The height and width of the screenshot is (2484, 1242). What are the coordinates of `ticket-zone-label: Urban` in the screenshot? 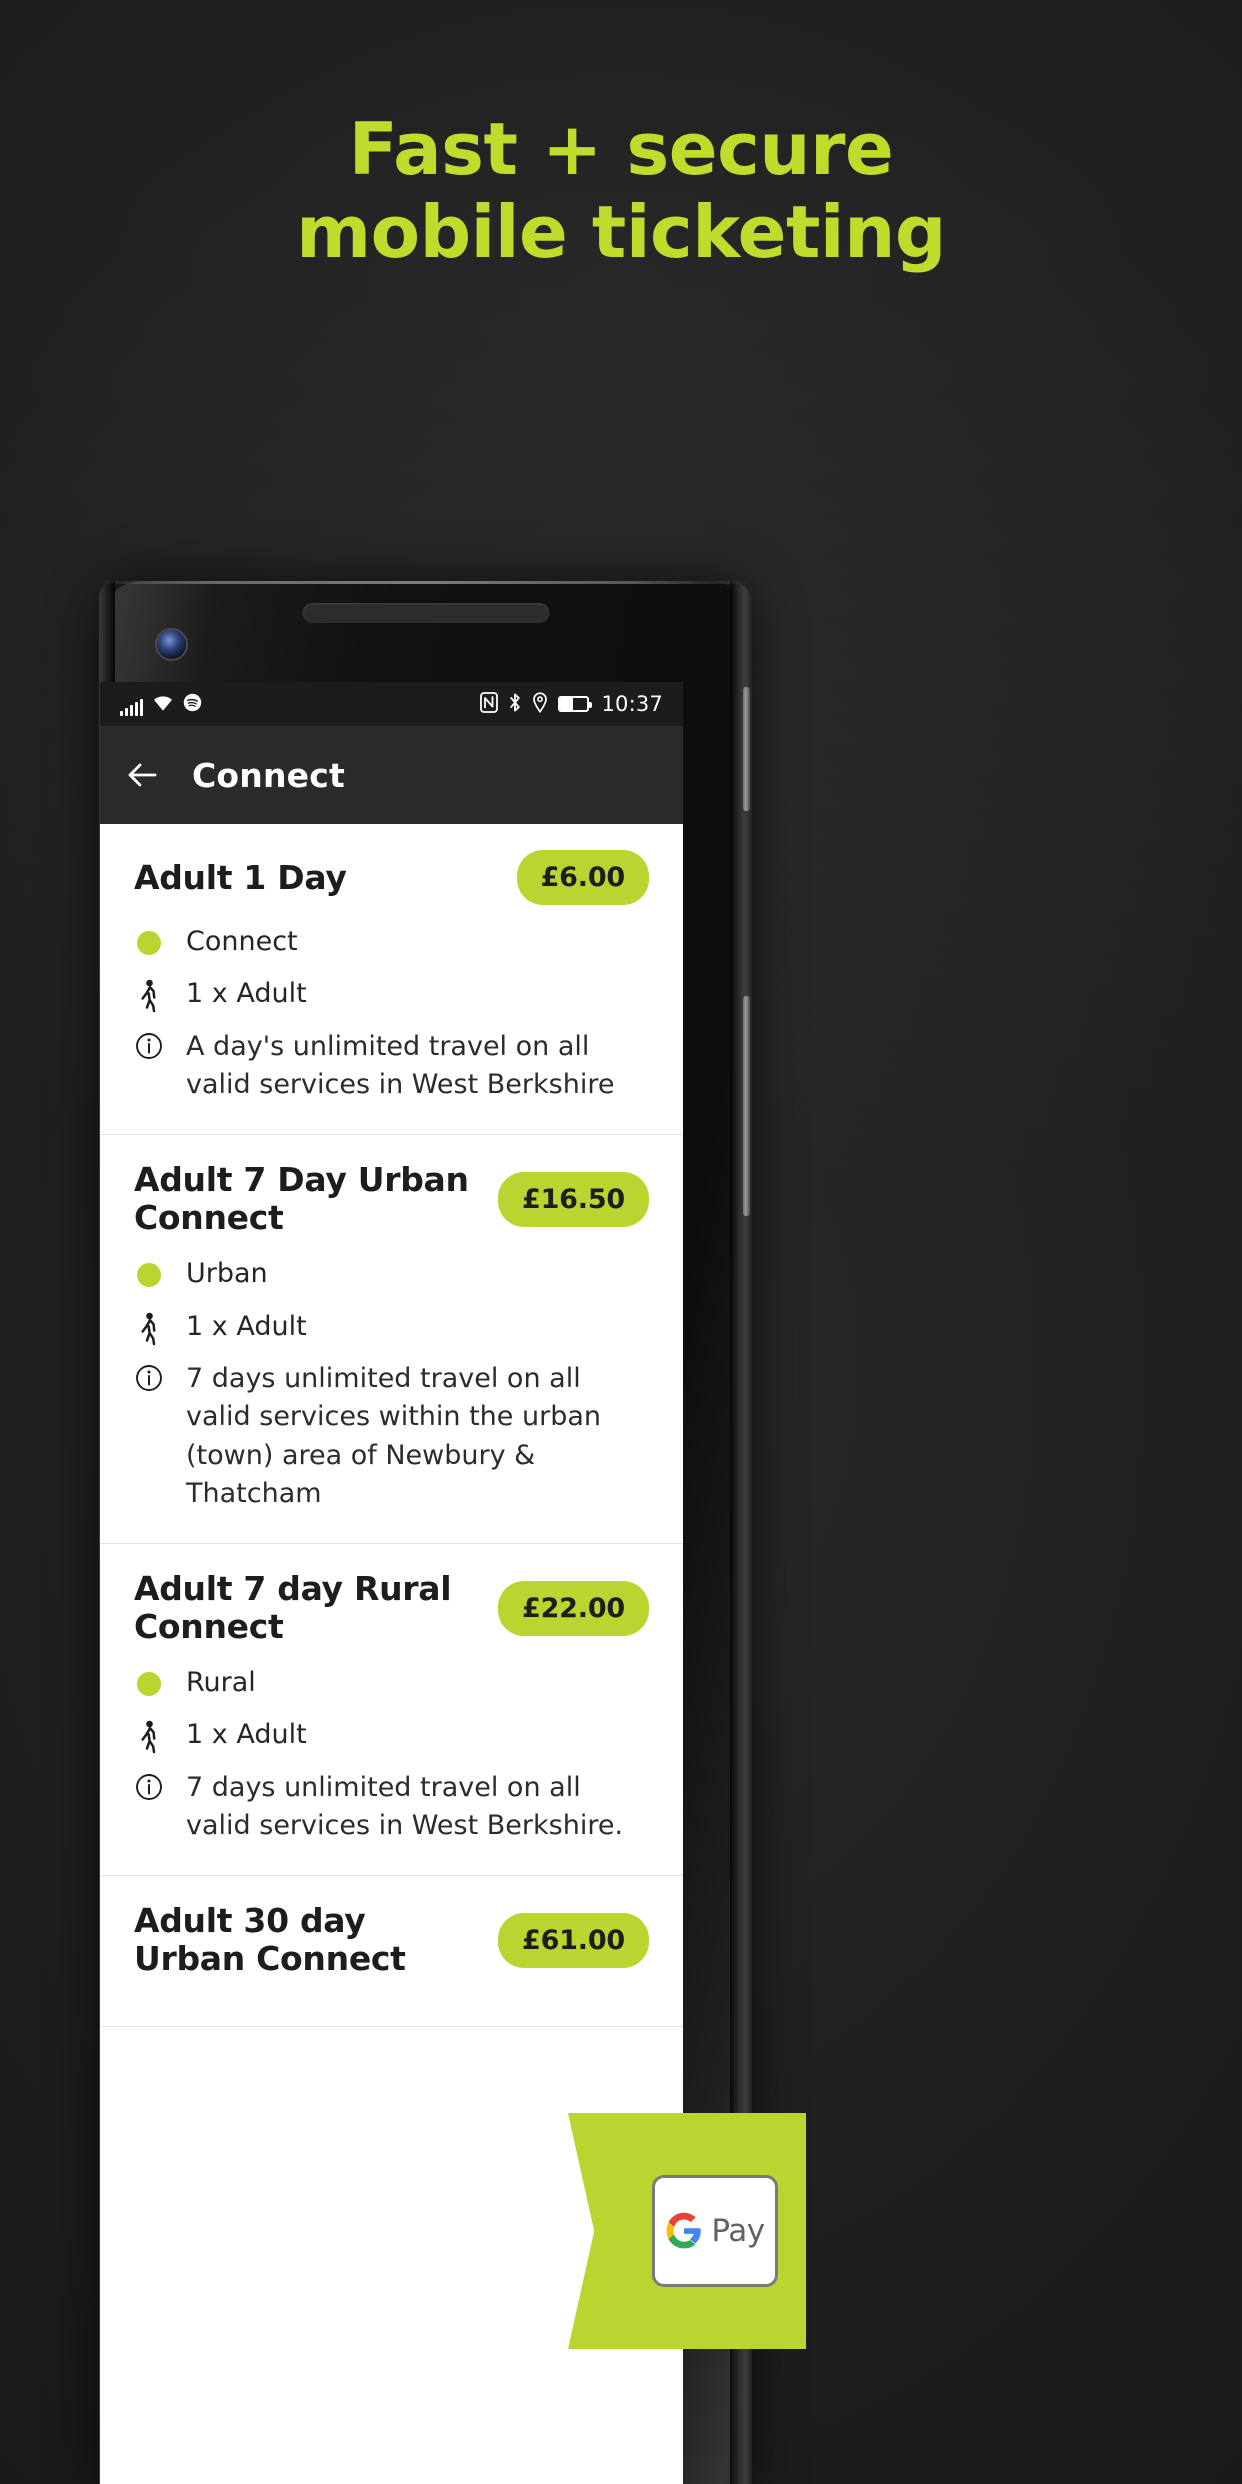 It's located at (227, 1274).